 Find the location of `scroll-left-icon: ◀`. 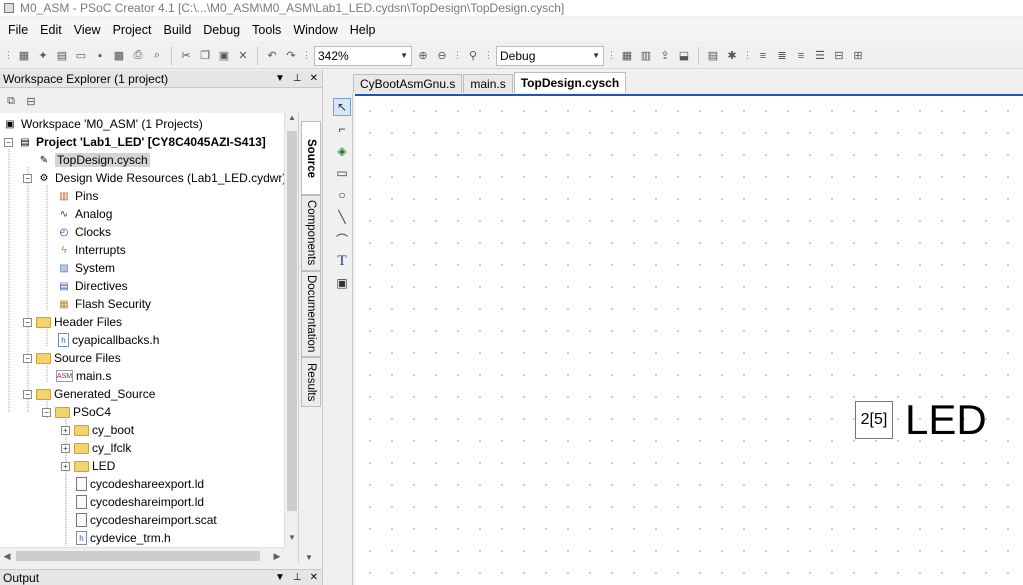

scroll-left-icon: ◀ is located at coordinates (7, 556).